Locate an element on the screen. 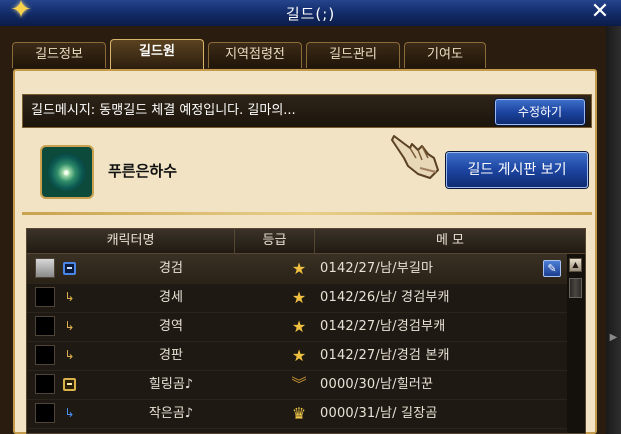 Image resolution: width=621 pixels, height=434 pixels. table-row: ↳ 경판 ★ 0142/27/남/경검 본캐 is located at coordinates (297, 356).